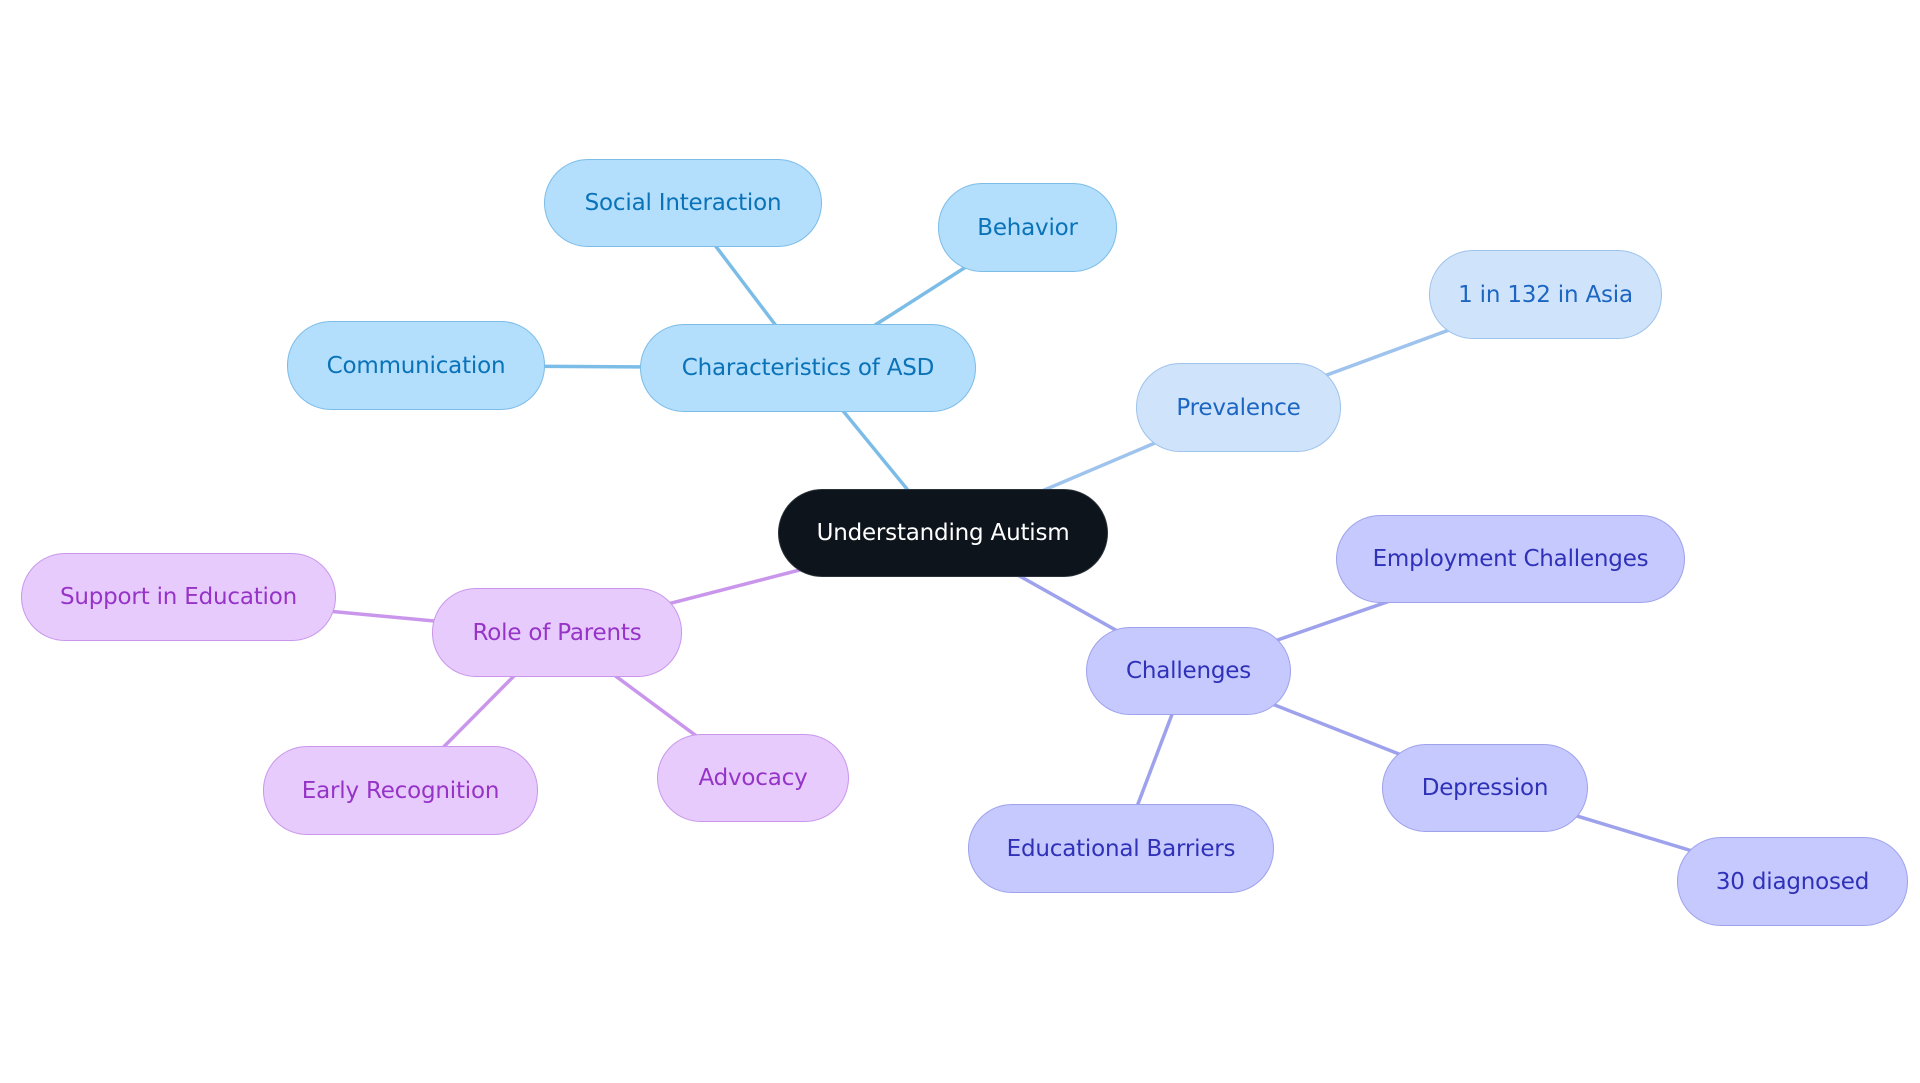 Image resolution: width=1920 pixels, height=1083 pixels. Describe the element at coordinates (1188, 671) in the screenshot. I see `node-challenges: Challenges` at that location.